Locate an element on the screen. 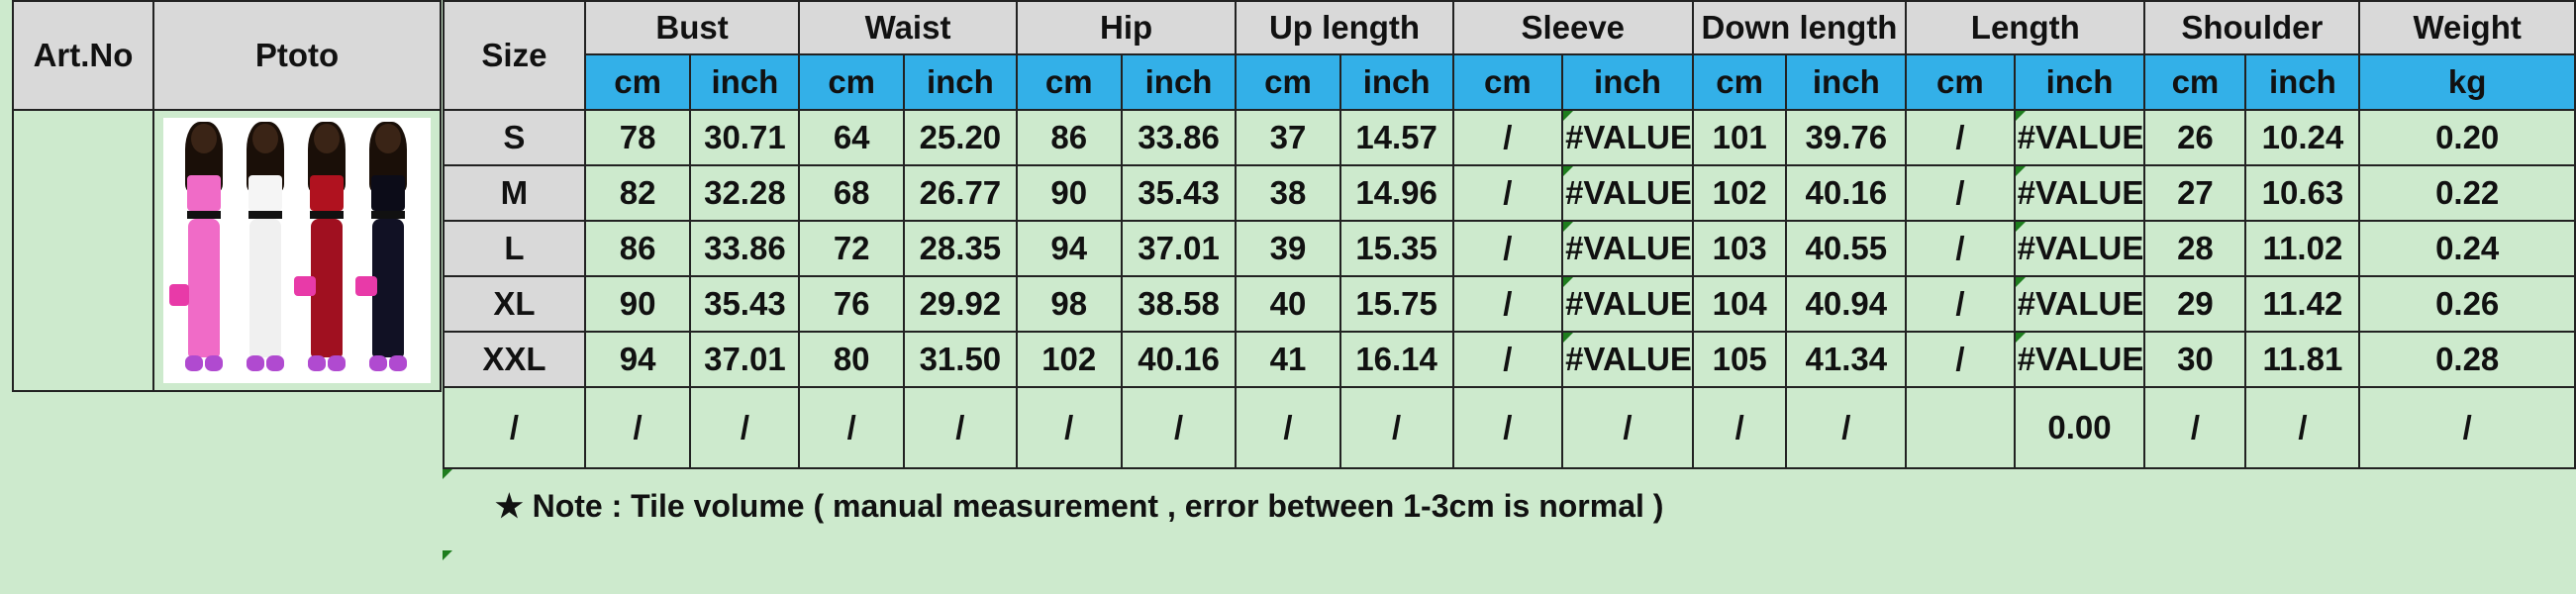 Image resolution: width=2576 pixels, height=594 pixels. column-group-header: Sleeve is located at coordinates (1573, 27).